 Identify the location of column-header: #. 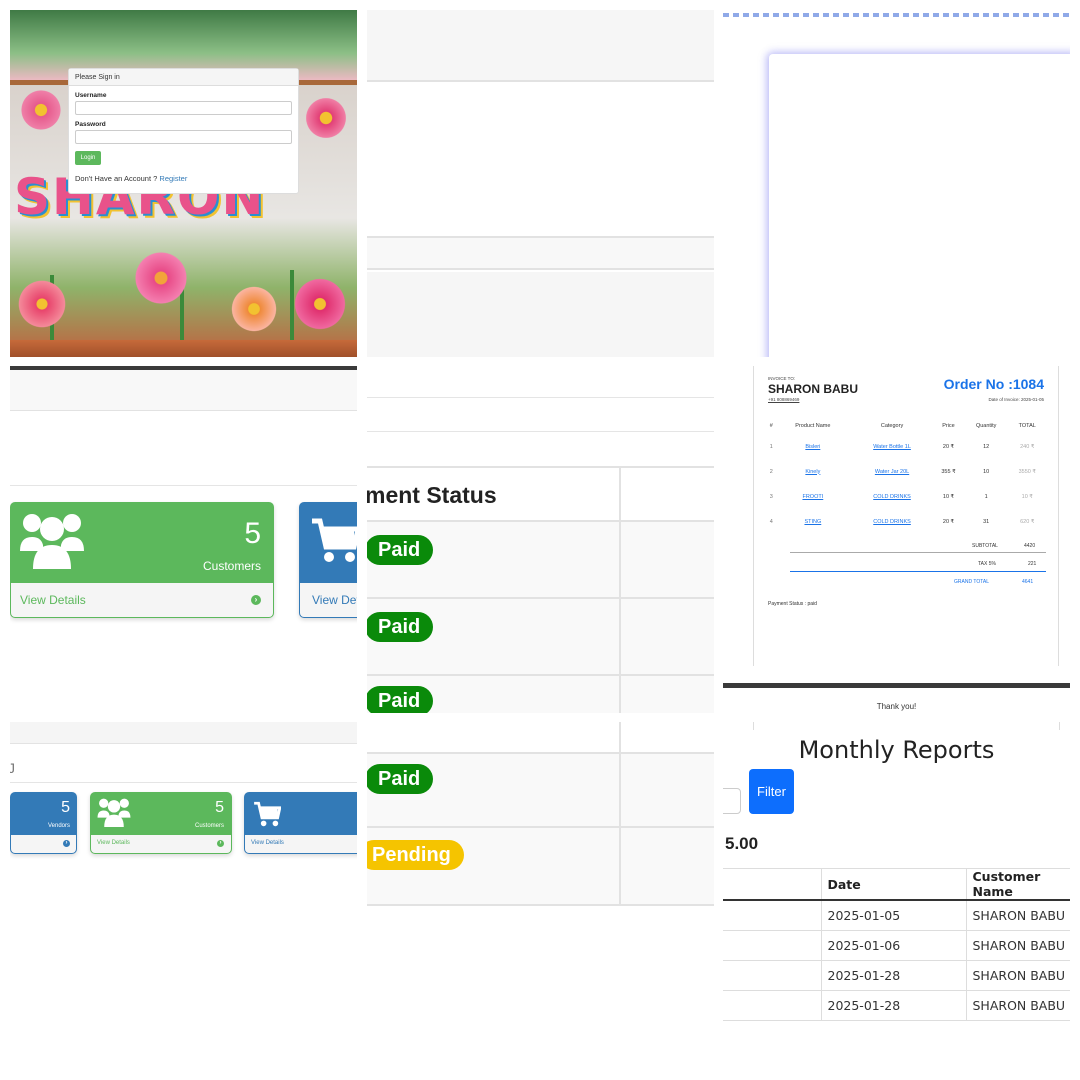
(771, 426).